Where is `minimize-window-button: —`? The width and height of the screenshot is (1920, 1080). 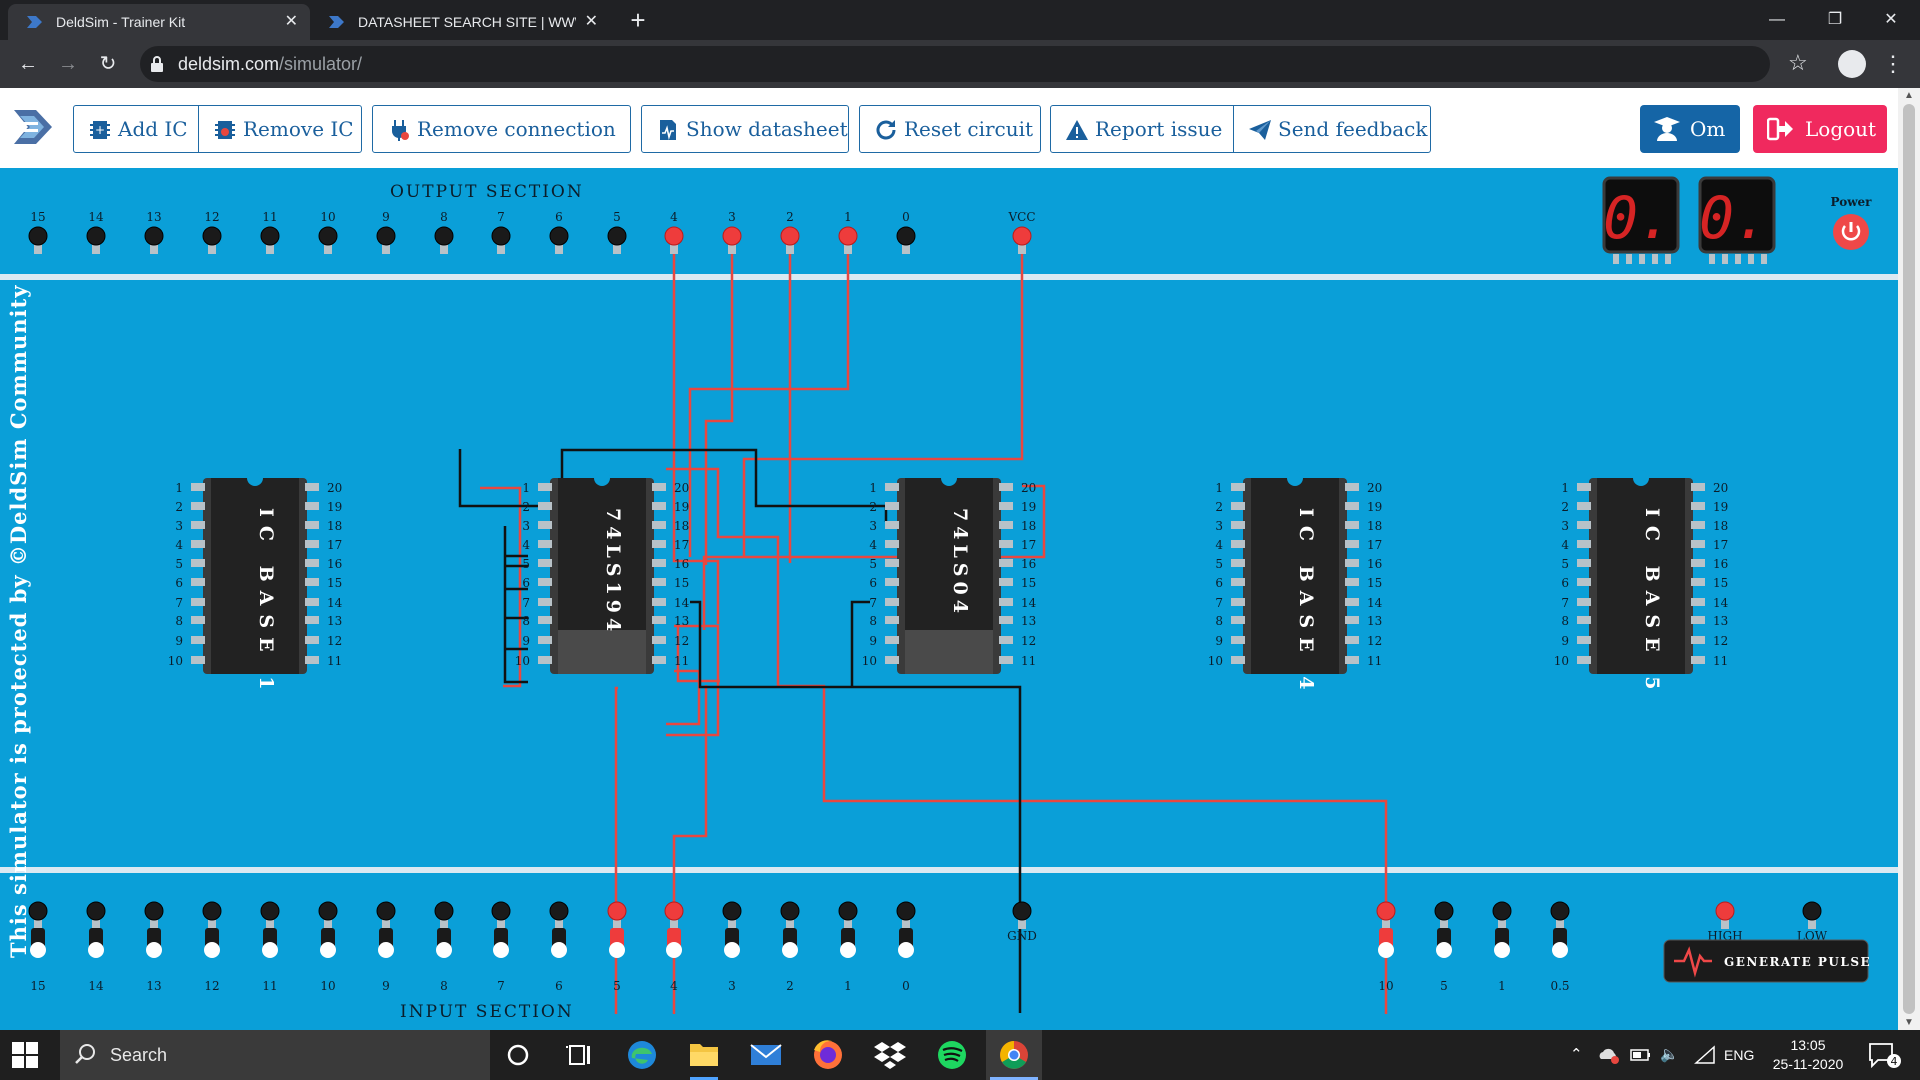 minimize-window-button: — is located at coordinates (1777, 20).